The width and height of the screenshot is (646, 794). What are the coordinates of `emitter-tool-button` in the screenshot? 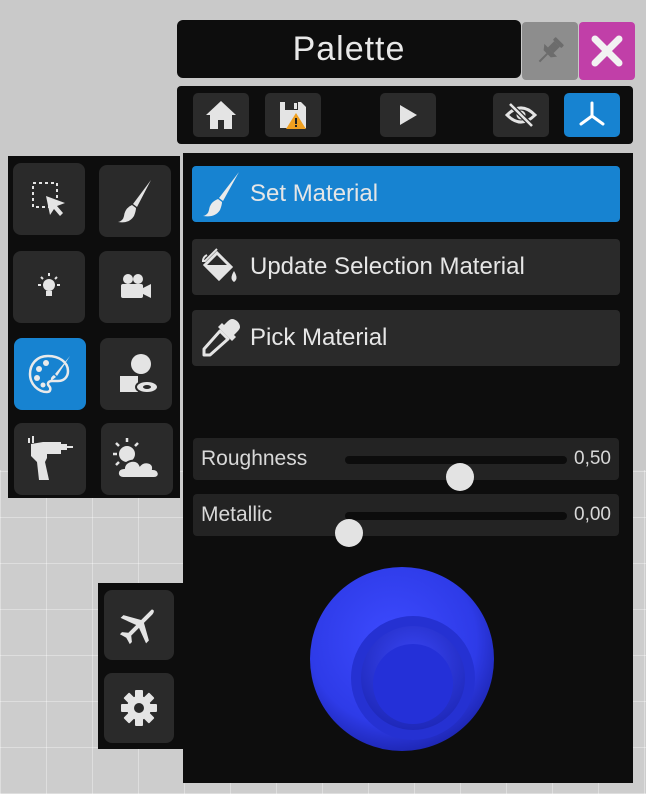 It's located at (50, 459).